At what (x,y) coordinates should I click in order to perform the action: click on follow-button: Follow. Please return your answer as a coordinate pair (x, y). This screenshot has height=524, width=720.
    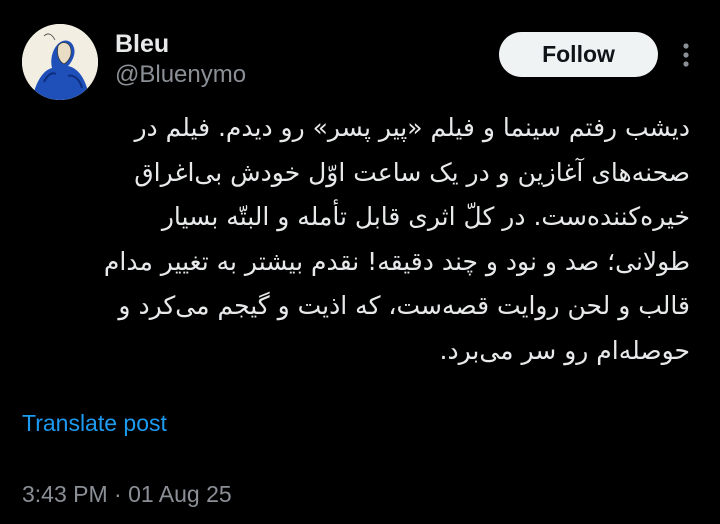
    Looking at the image, I should click on (578, 54).